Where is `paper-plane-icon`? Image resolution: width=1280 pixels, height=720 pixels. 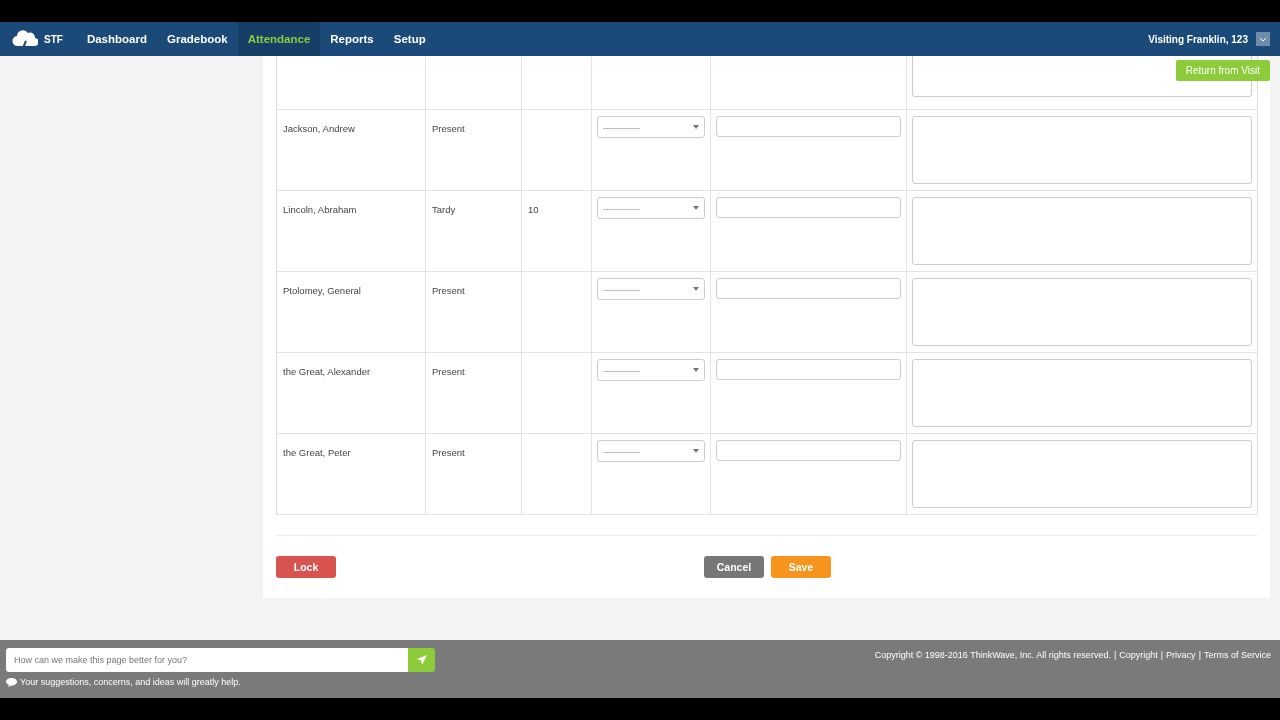
paper-plane-icon is located at coordinates (421, 660).